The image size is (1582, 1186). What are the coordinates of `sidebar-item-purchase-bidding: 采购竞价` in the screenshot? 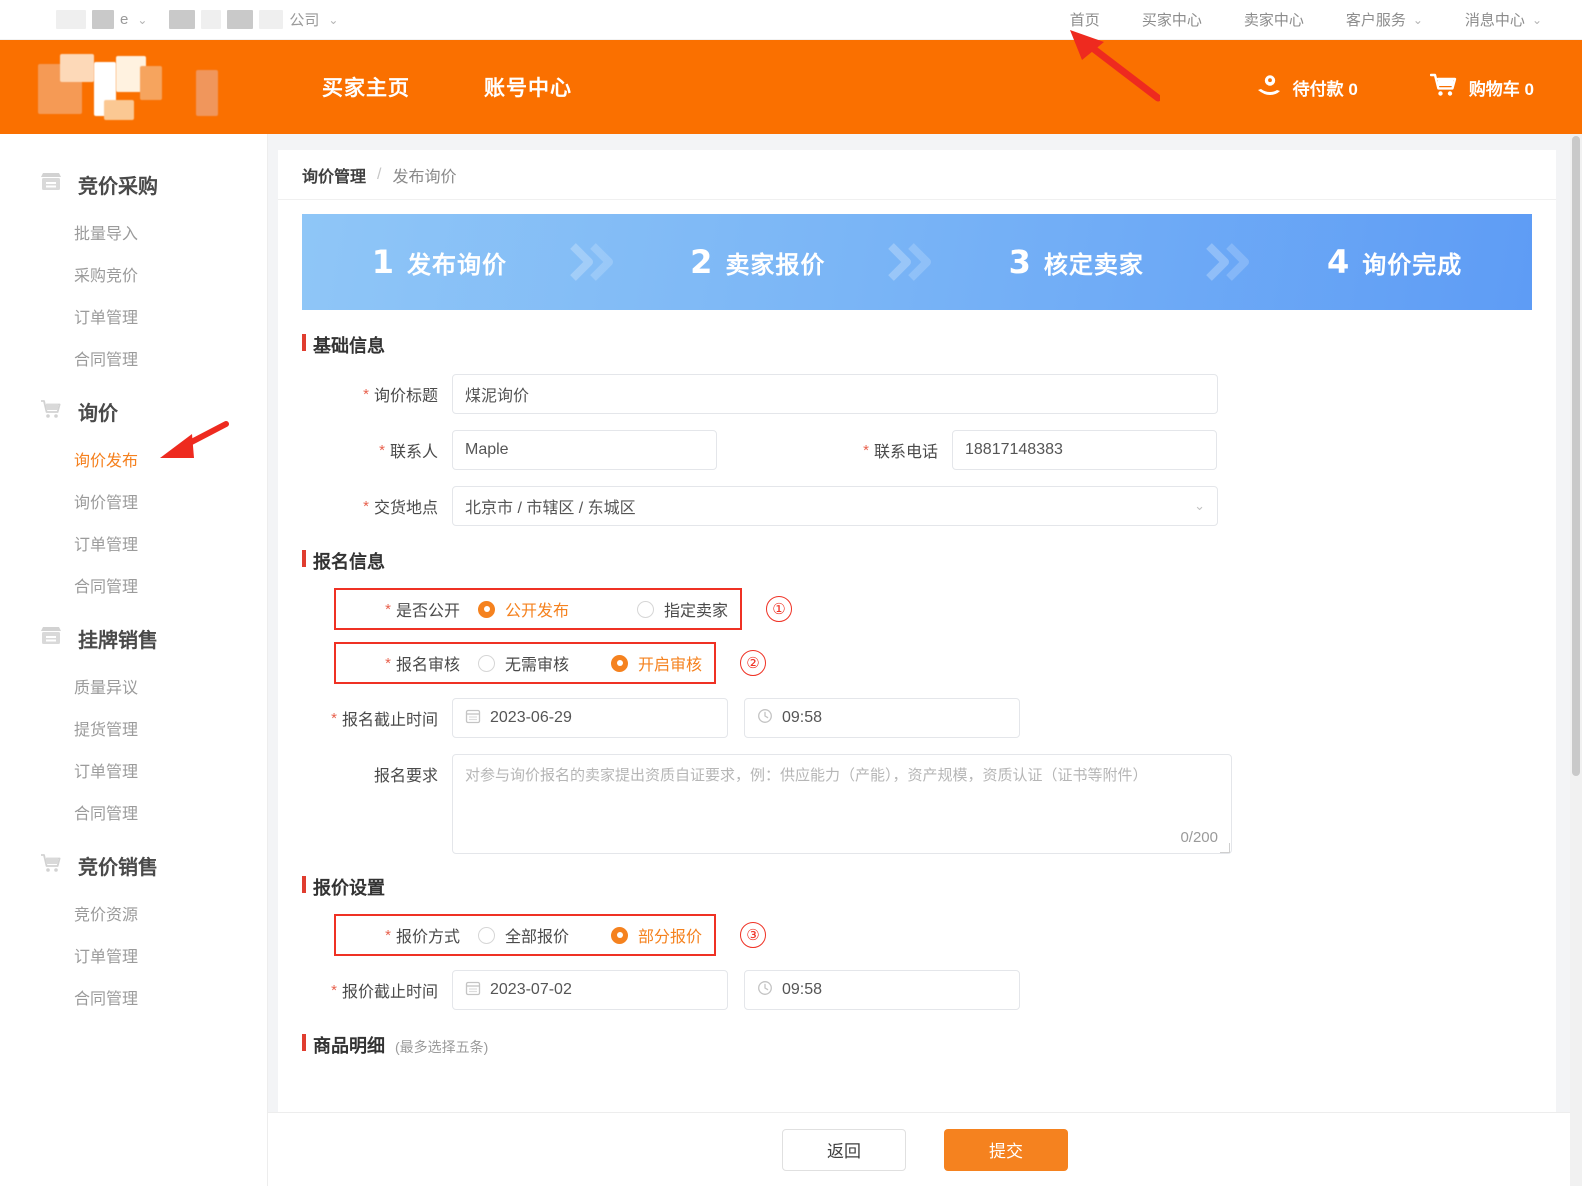 It's located at (133, 274).